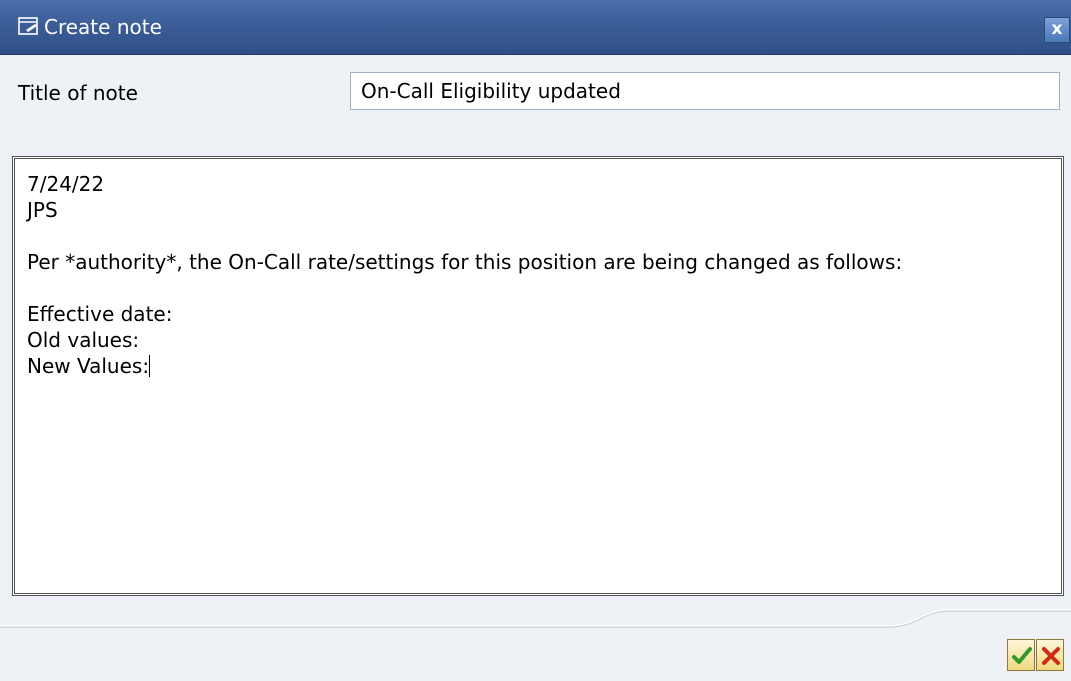 The image size is (1071, 681). What do you see at coordinates (535, 27) in the screenshot?
I see `title-bar: Create note x` at bounding box center [535, 27].